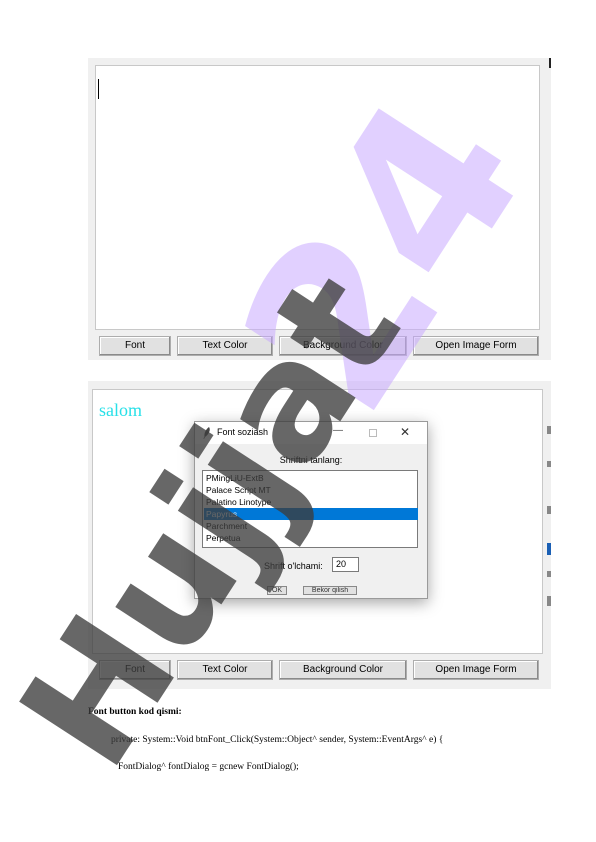  I want to click on ok-button: OK, so click(277, 590).